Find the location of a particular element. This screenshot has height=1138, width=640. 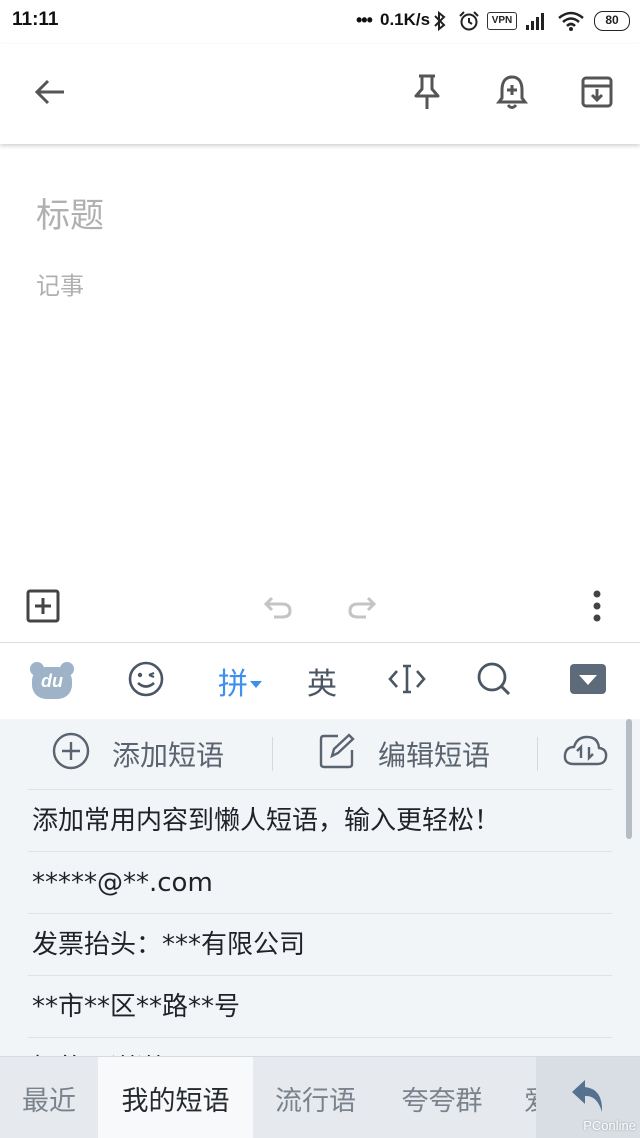

cursor-icon is located at coordinates (407, 681).